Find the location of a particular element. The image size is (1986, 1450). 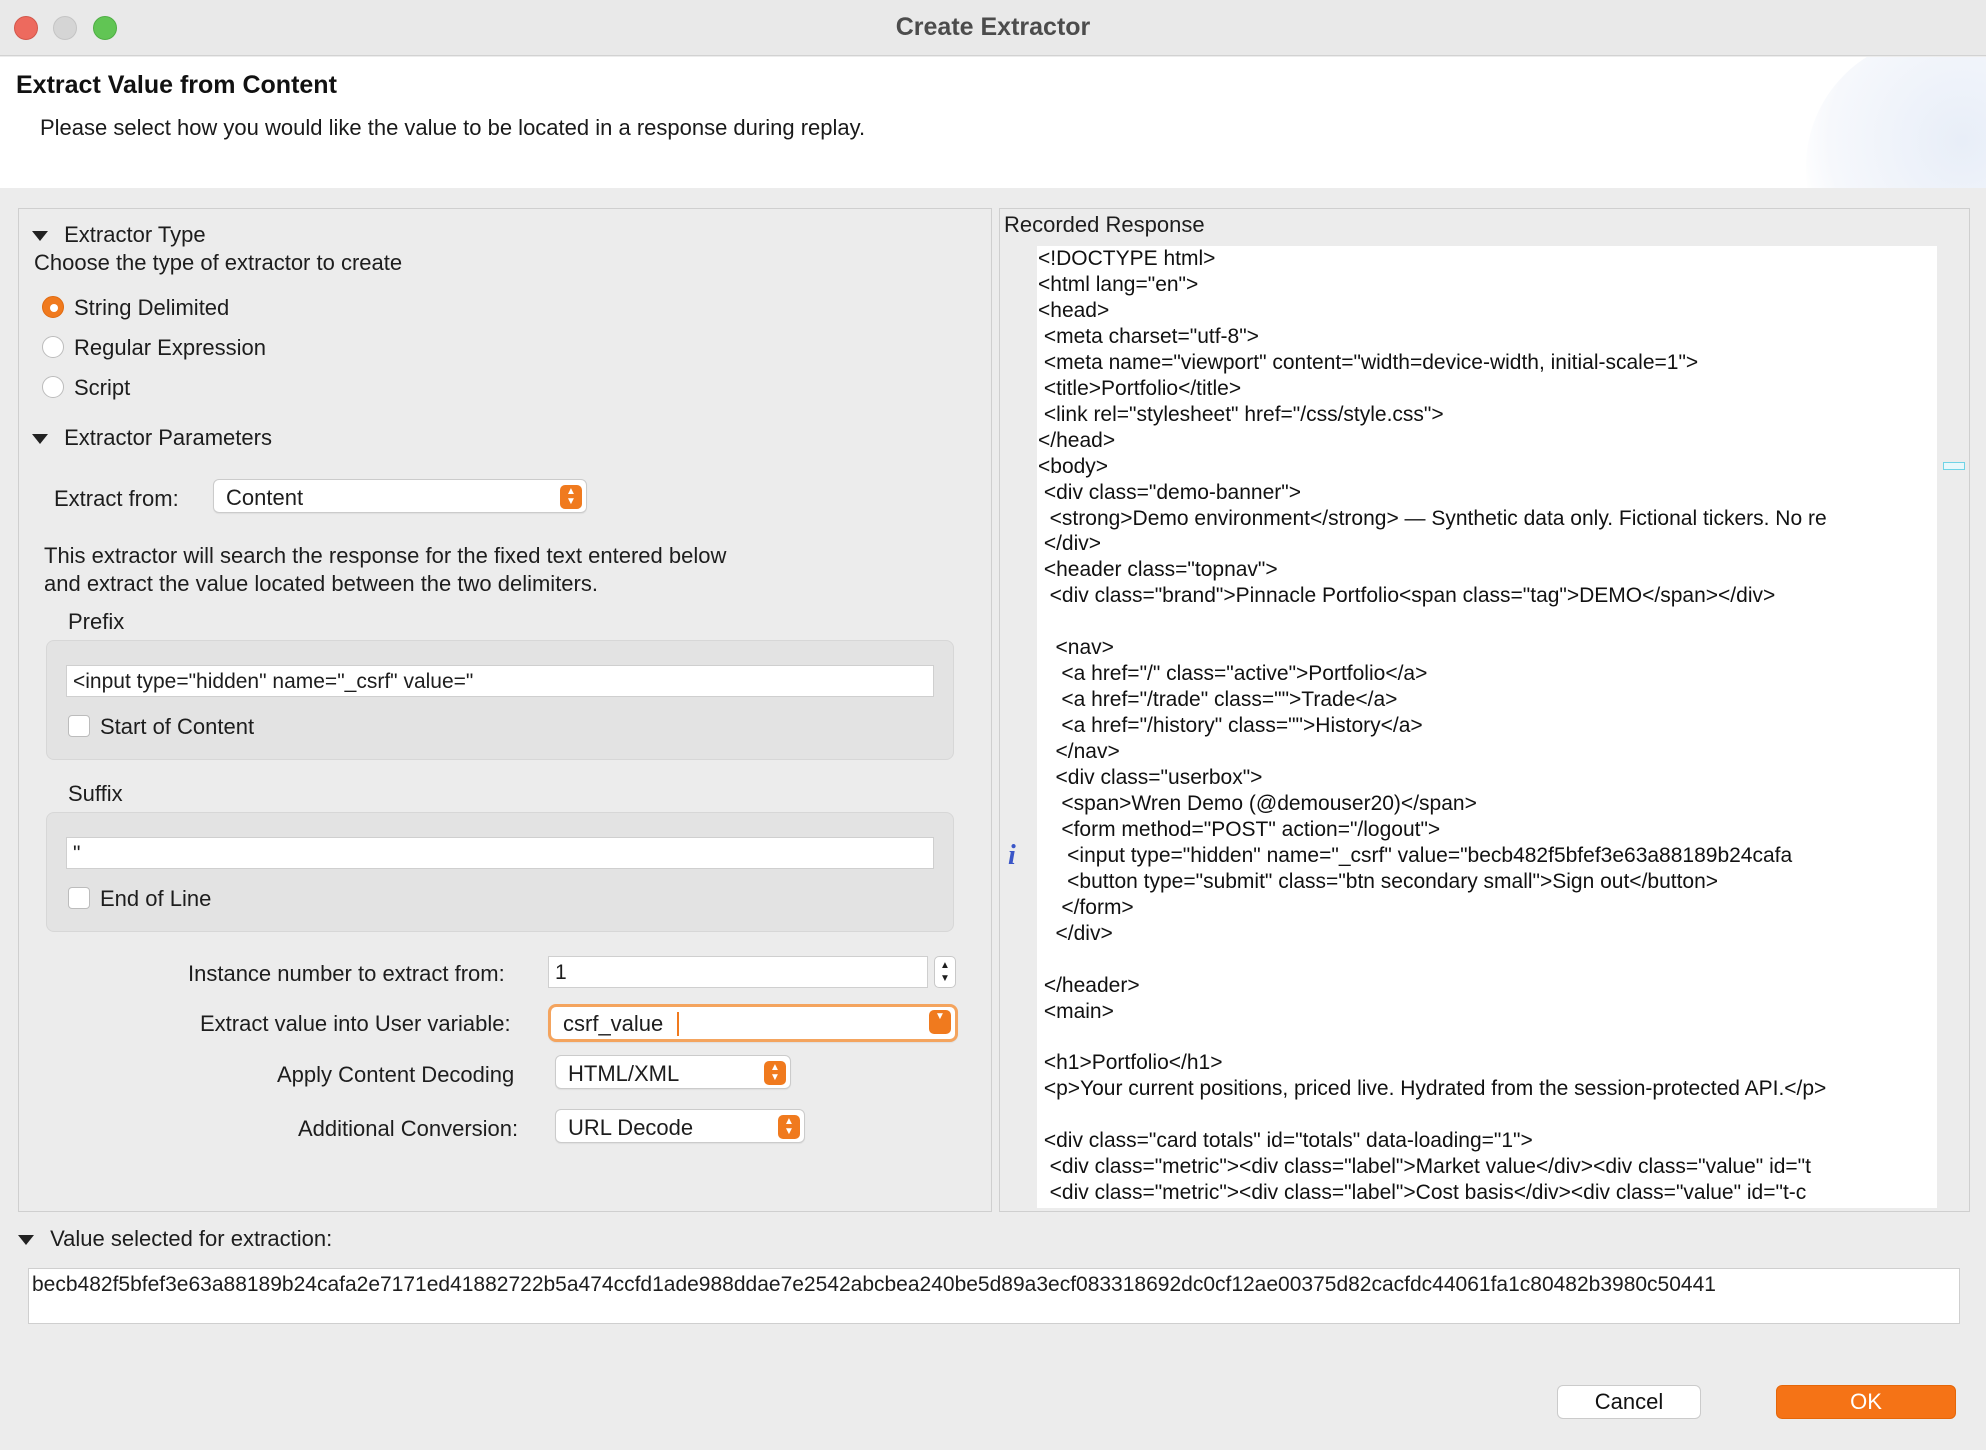

scroll-marker is located at coordinates (1954, 466).